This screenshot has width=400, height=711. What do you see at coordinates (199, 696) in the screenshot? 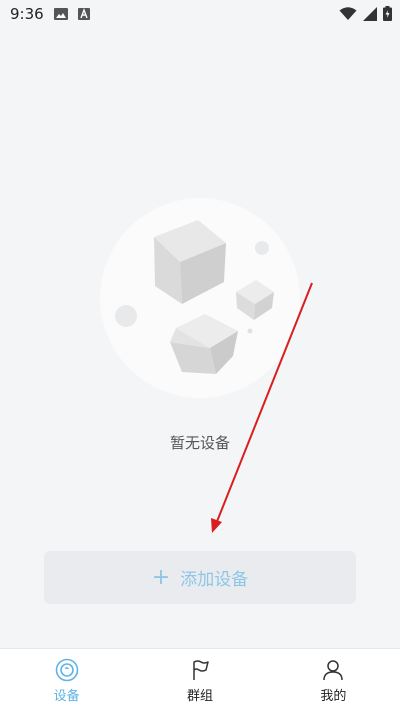
I see `tab-groups-label: 群组` at bounding box center [199, 696].